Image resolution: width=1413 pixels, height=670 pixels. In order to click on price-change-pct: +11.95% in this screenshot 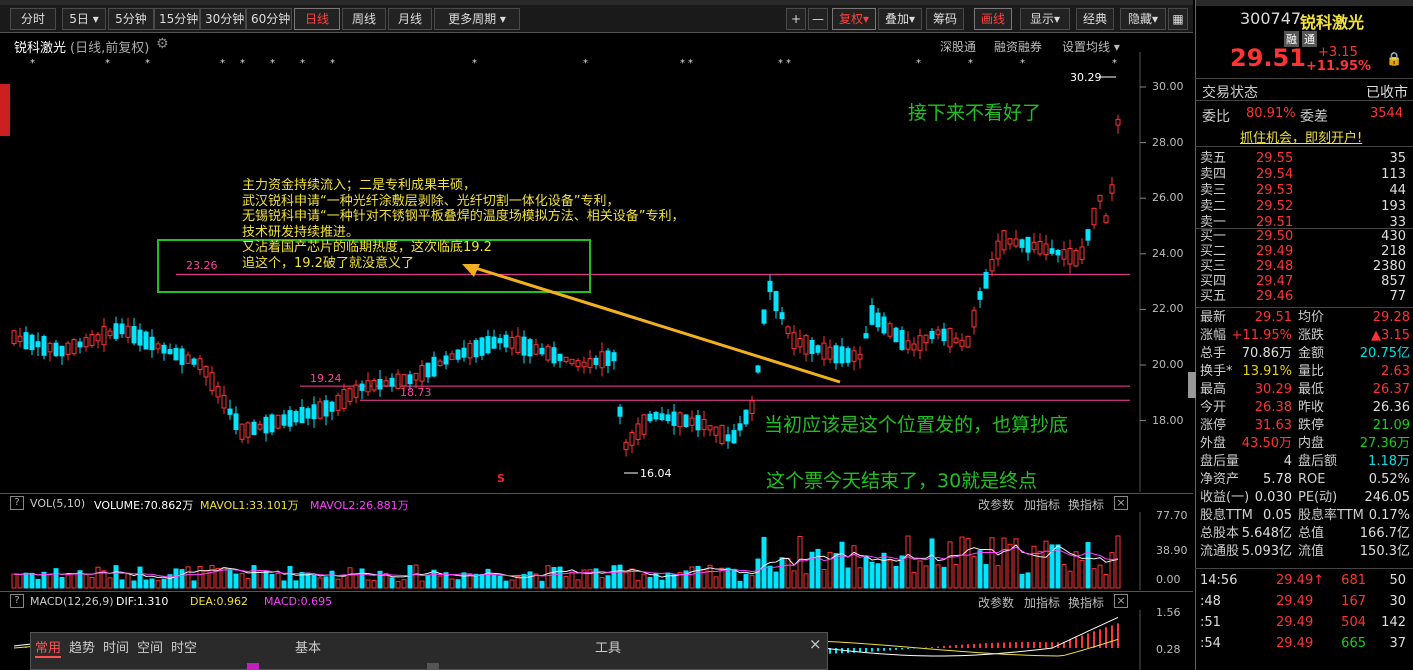, I will do `click(1339, 66)`.